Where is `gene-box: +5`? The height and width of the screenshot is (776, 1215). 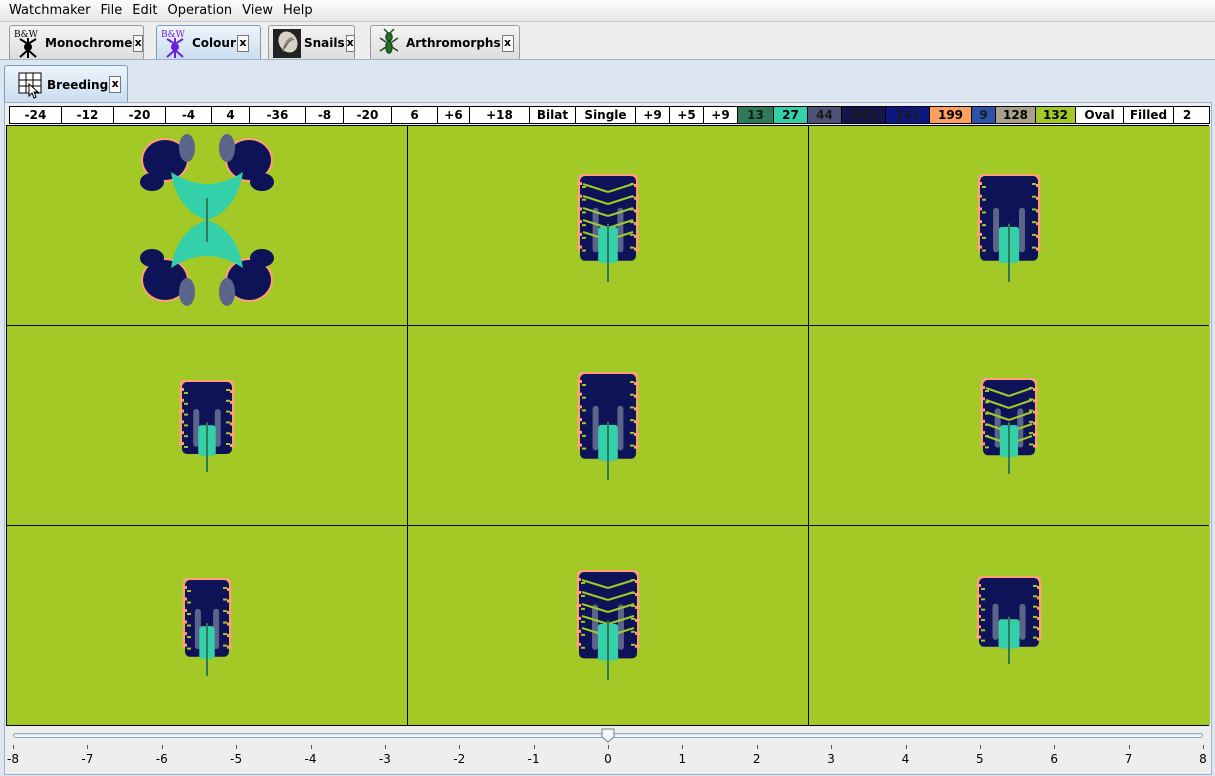
gene-box: +5 is located at coordinates (687, 115).